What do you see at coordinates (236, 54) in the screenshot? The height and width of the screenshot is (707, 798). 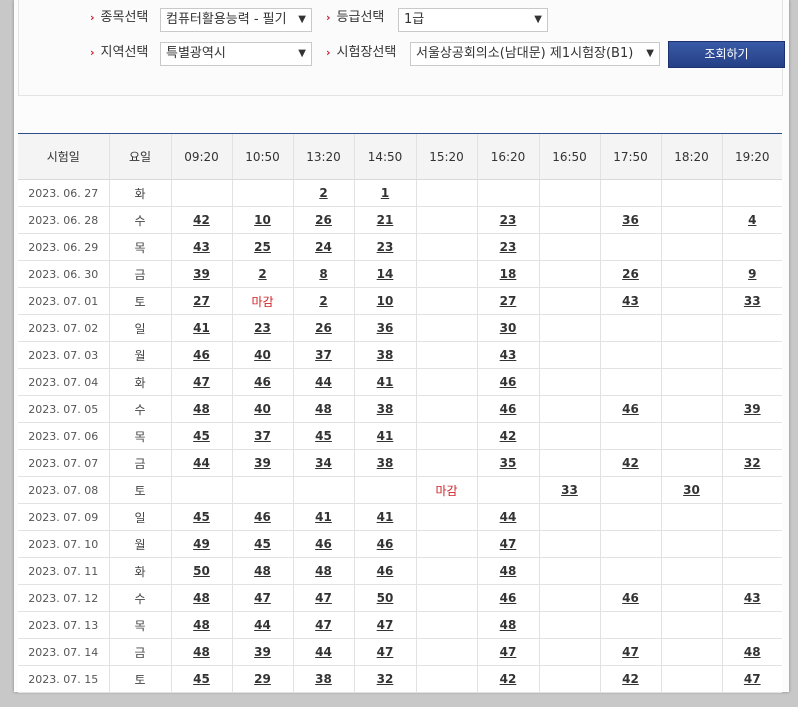 I see `region-select: 특별광역시 ▼` at bounding box center [236, 54].